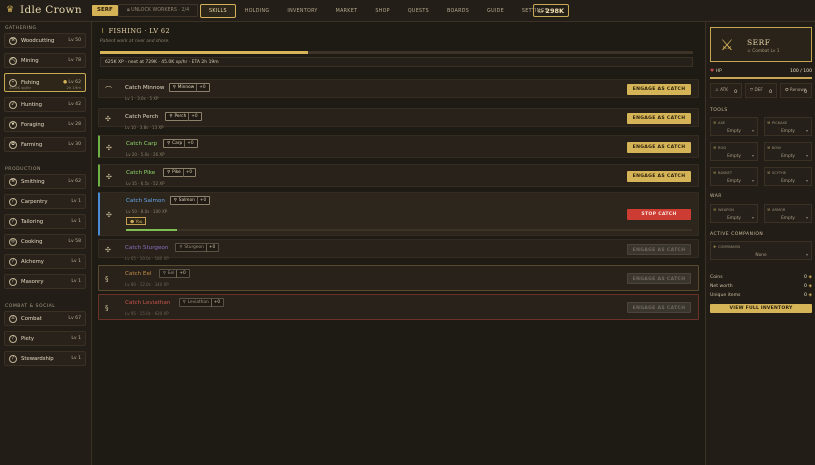  Describe the element at coordinates (45, 40) in the screenshot. I see `sidebar-item-woodcutting: ⚒ Woodcutting Lv 50` at that location.